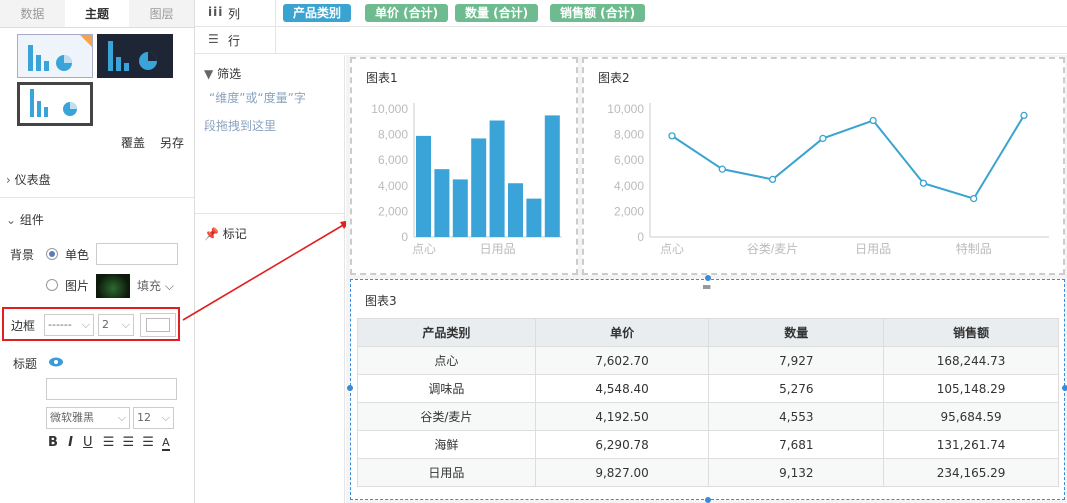  I want to click on table-cell: 4,548.40, so click(622, 388).